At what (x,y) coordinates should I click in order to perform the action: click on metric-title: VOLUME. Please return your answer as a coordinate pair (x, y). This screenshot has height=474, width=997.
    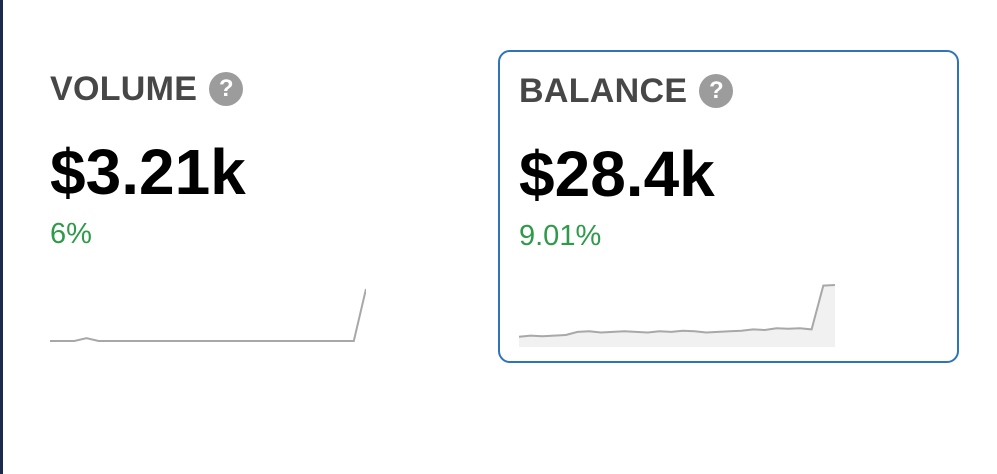
    Looking at the image, I should click on (124, 89).